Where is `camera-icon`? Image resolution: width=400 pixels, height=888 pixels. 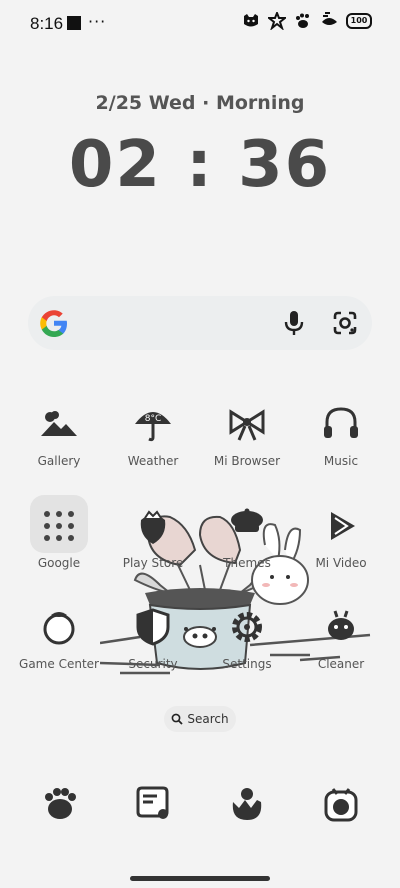
camera-icon is located at coordinates (341, 804).